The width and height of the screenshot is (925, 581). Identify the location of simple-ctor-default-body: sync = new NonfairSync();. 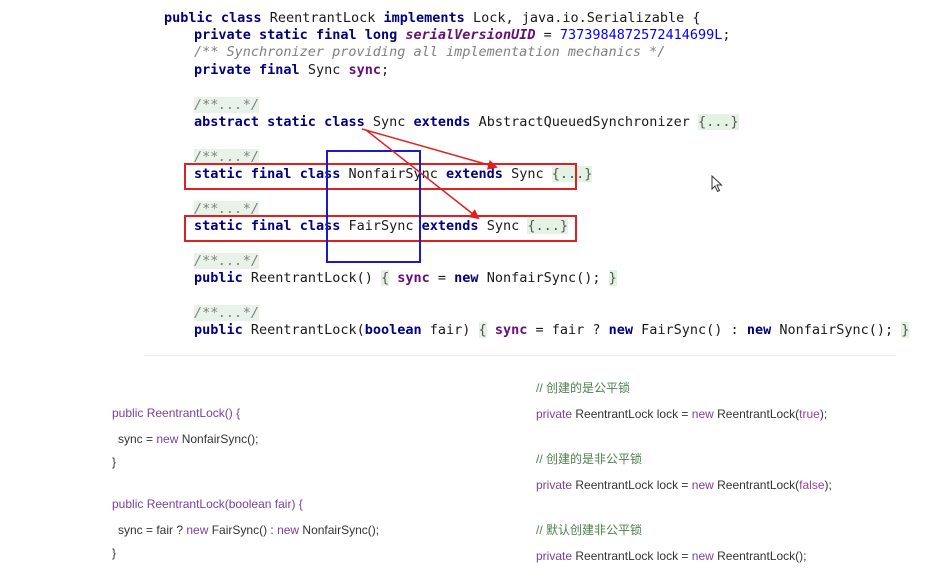
(188, 439).